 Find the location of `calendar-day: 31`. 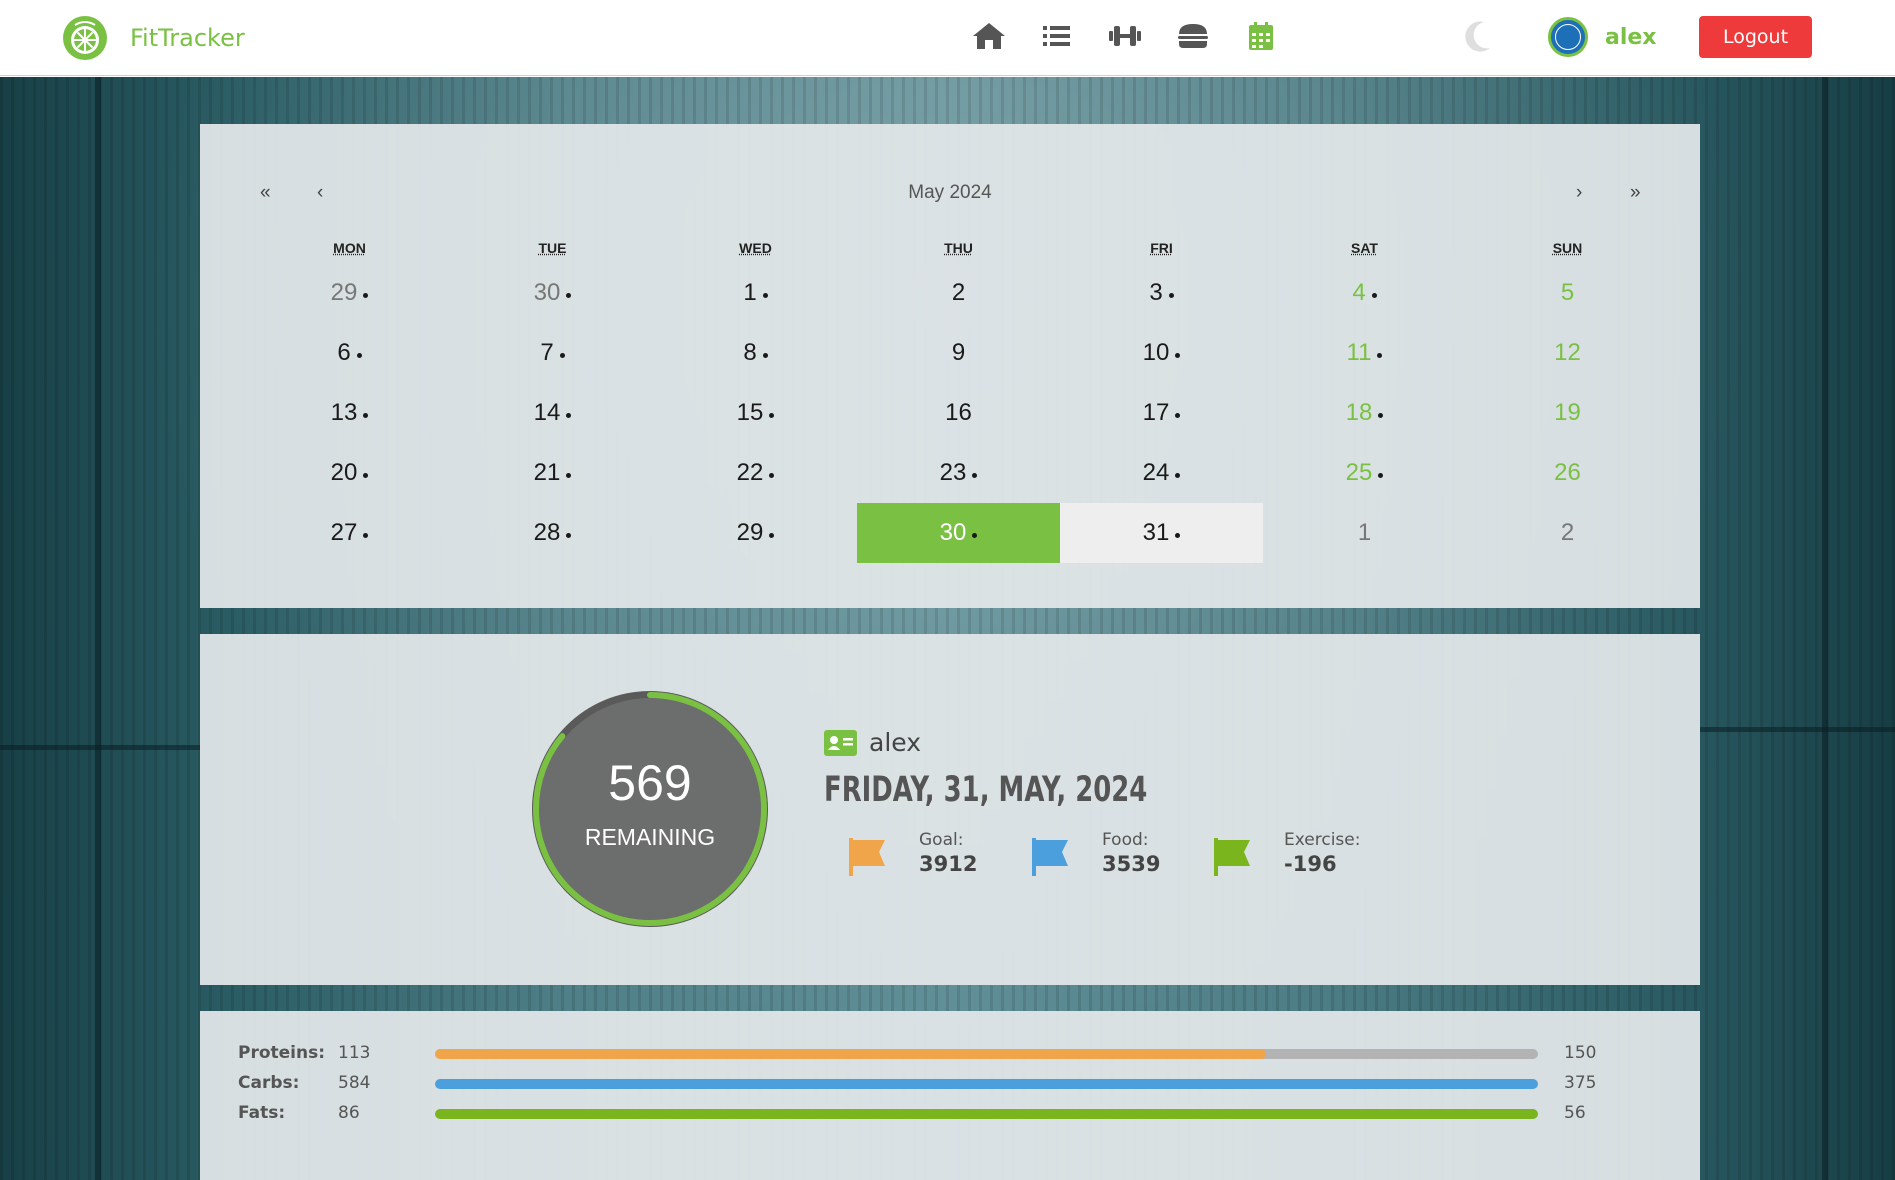

calendar-day: 31 is located at coordinates (1161, 533).